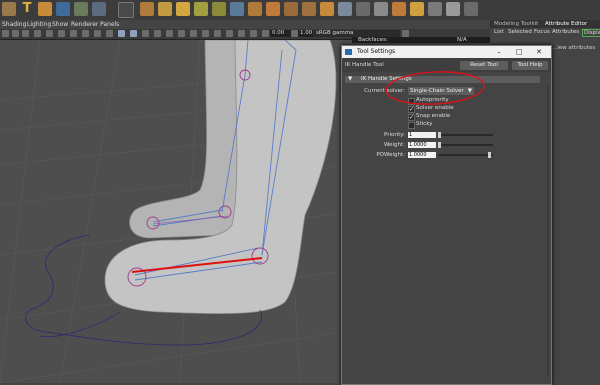 This screenshot has width=600, height=385. I want to click on collapse-arrow-icon: ▼, so click(350, 79).